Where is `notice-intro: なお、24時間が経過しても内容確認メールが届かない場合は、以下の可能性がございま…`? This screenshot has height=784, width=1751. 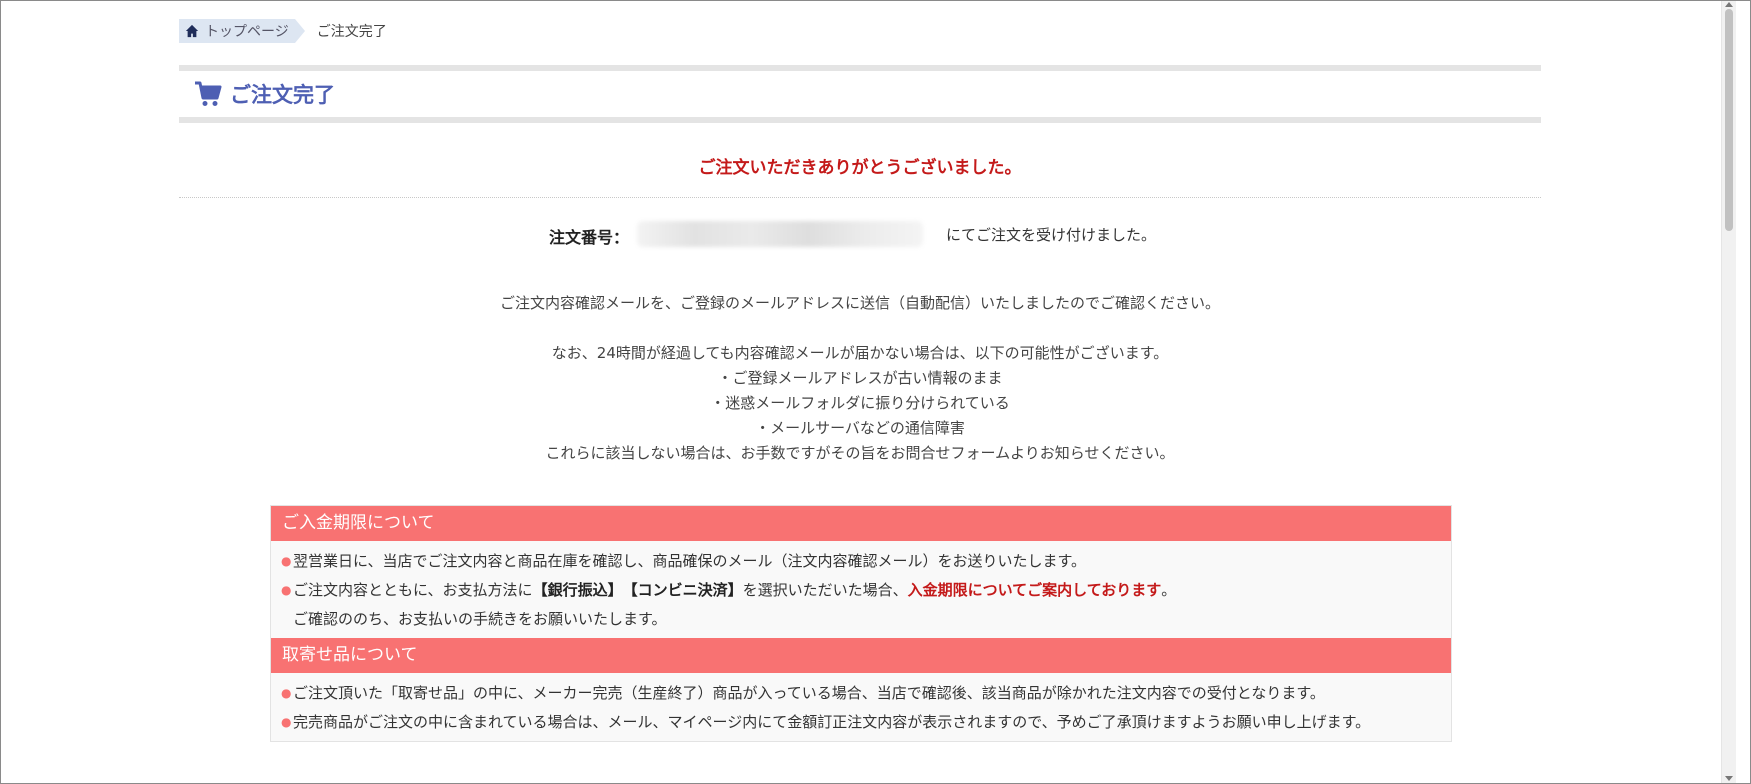
notice-intro: なお、24時間が経過しても内容確認メールが届かない場合は、以下の可能性がございま… is located at coordinates (860, 353).